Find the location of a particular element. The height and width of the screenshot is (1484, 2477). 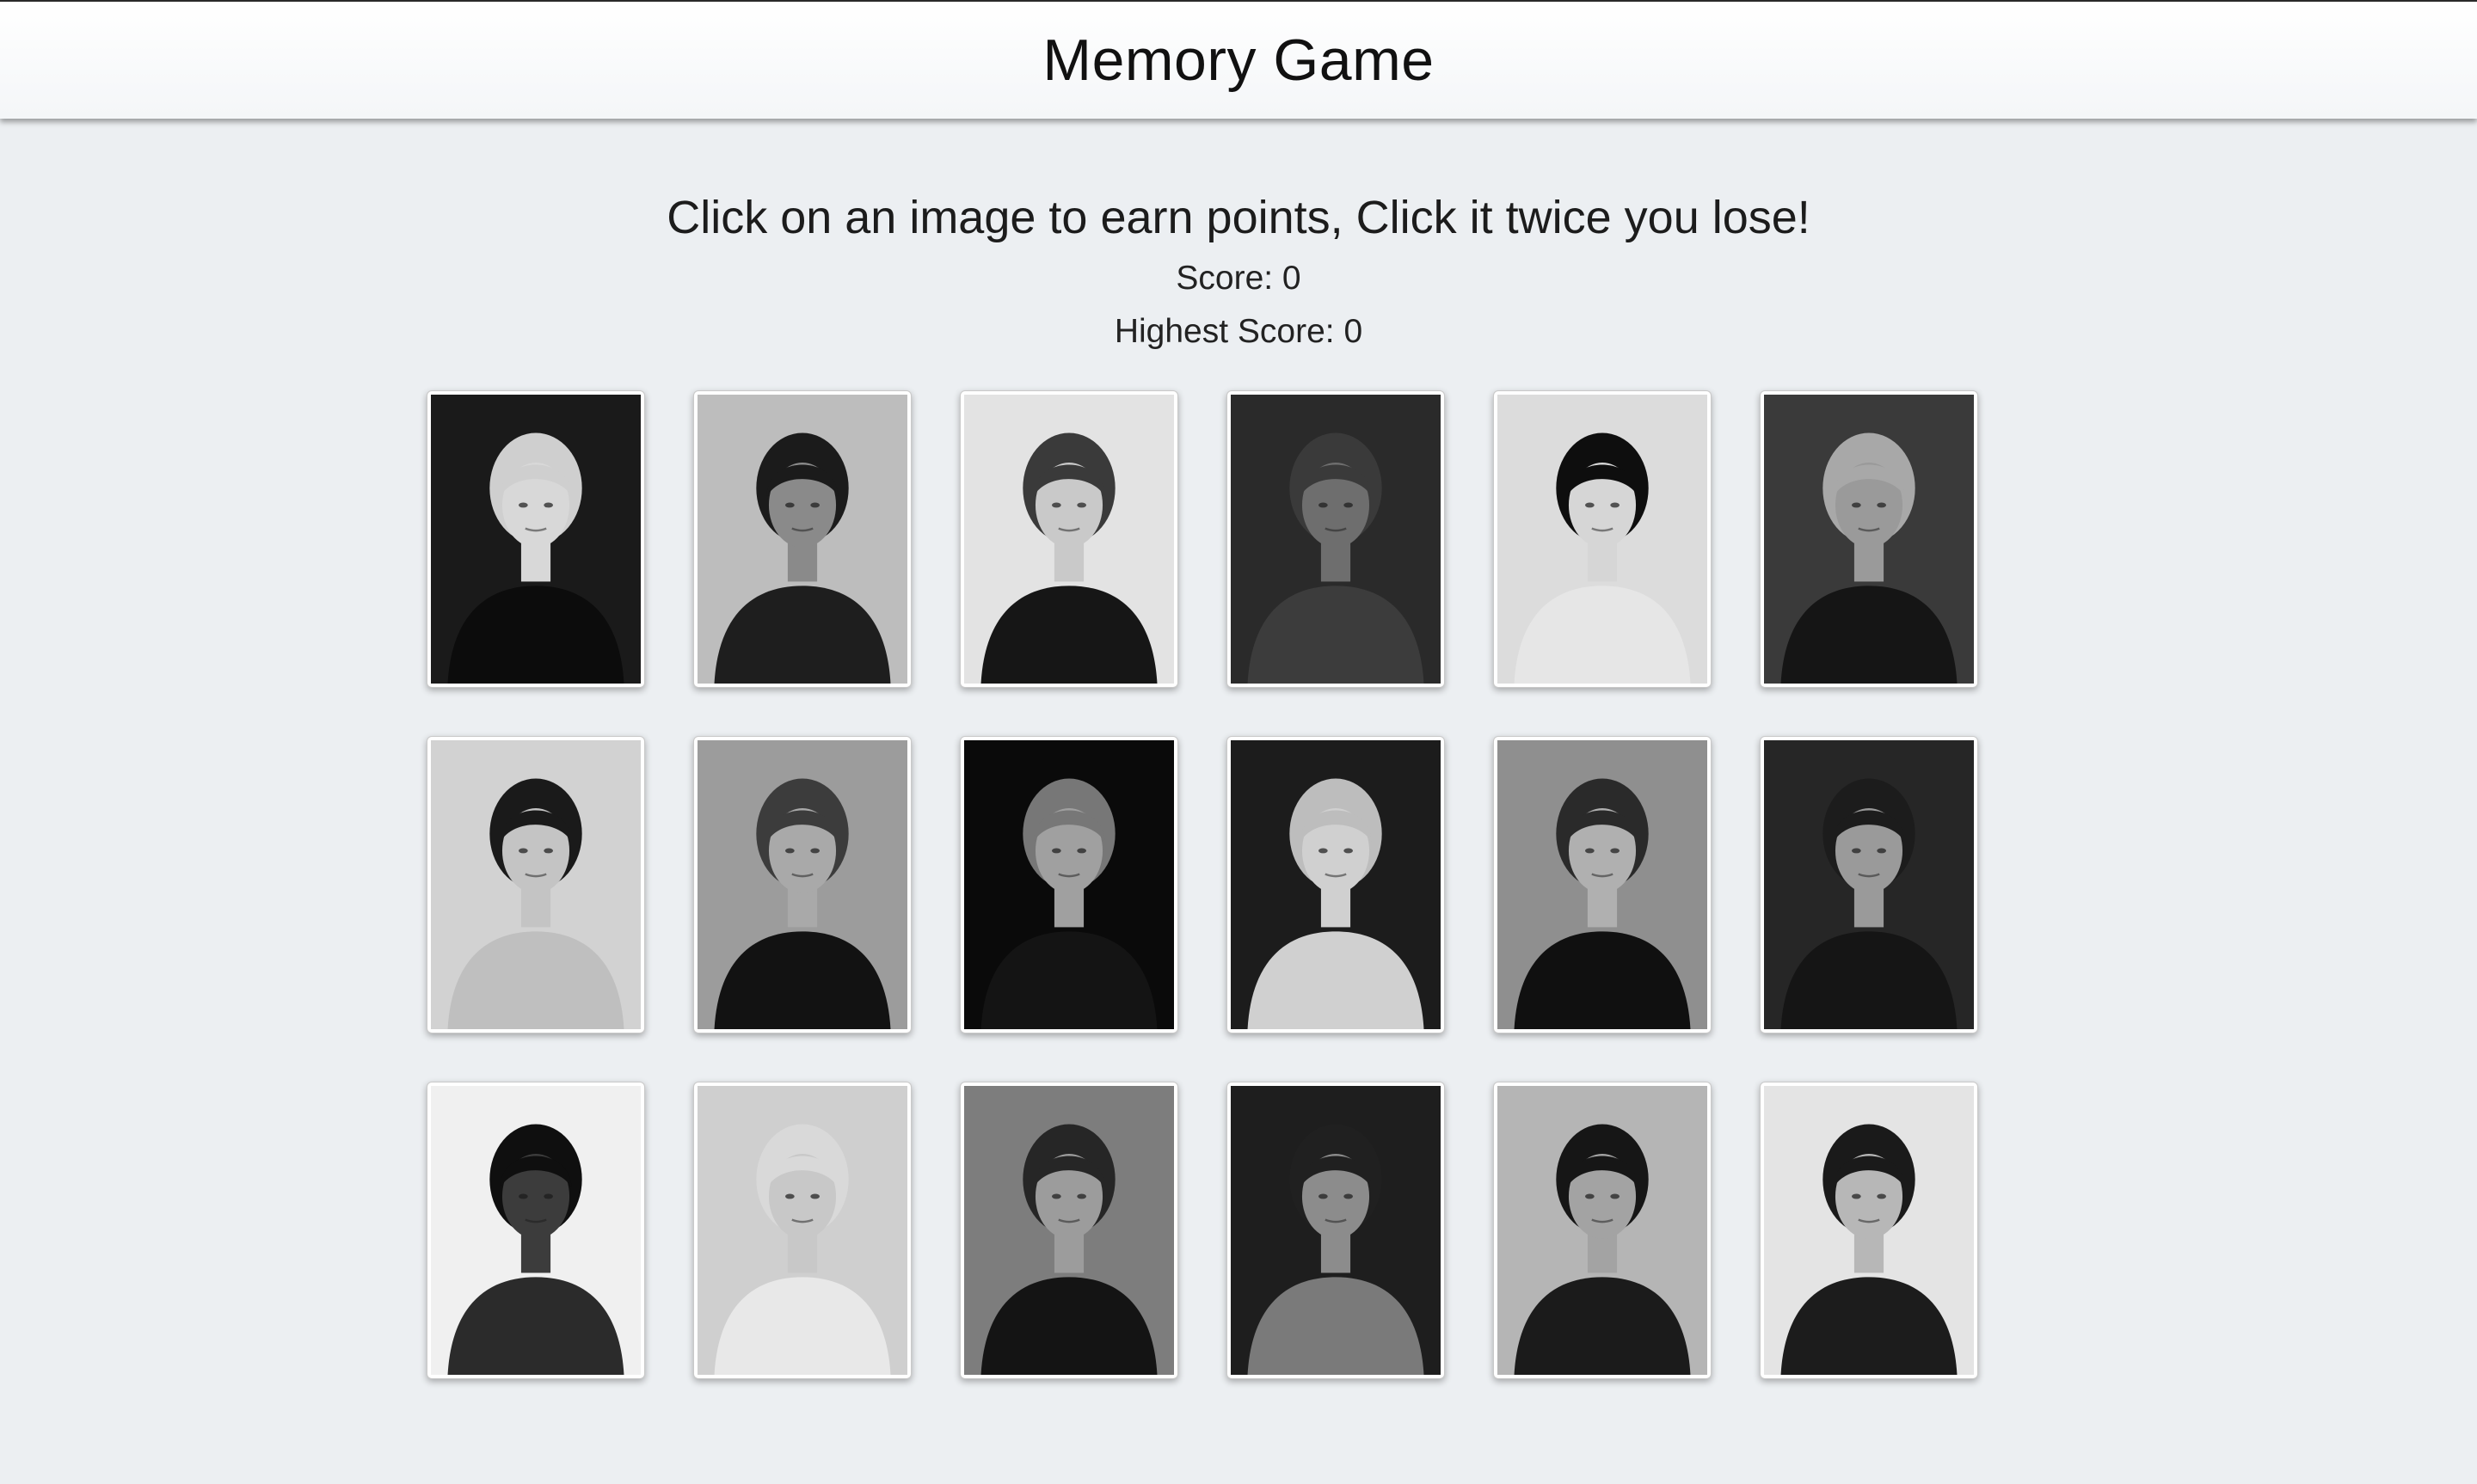

man-leaning-pool-table-portrait is located at coordinates (802, 539).